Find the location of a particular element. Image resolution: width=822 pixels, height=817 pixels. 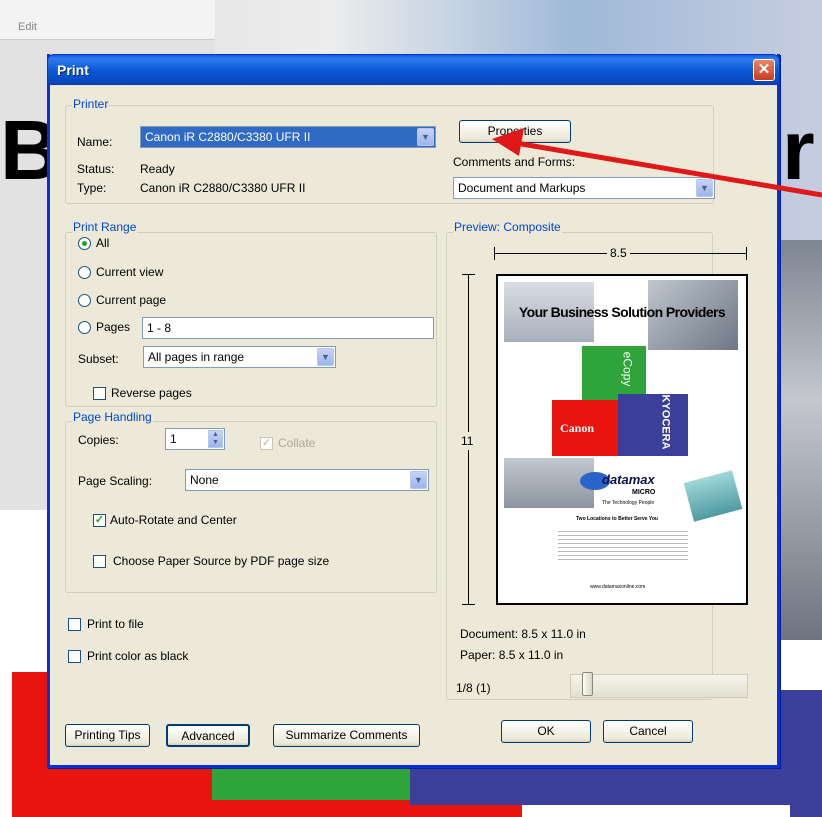

annotation-arrow is located at coordinates (657, 163).